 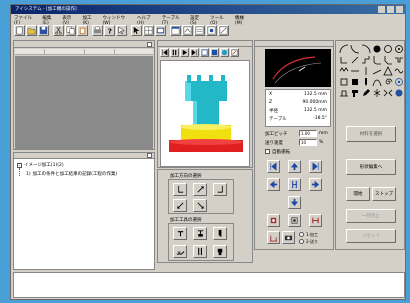 What do you see at coordinates (180, 251) in the screenshot?
I see `tool-4-icon` at bounding box center [180, 251].